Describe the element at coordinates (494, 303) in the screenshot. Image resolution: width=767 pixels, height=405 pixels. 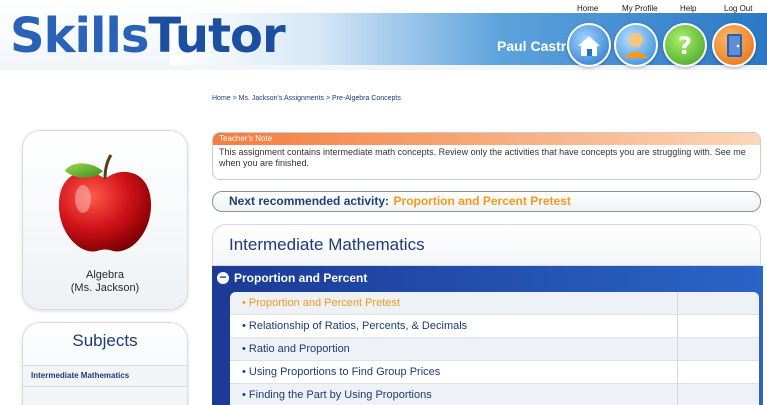
I see `activity-row: • Proportion and Percent Pretest` at that location.